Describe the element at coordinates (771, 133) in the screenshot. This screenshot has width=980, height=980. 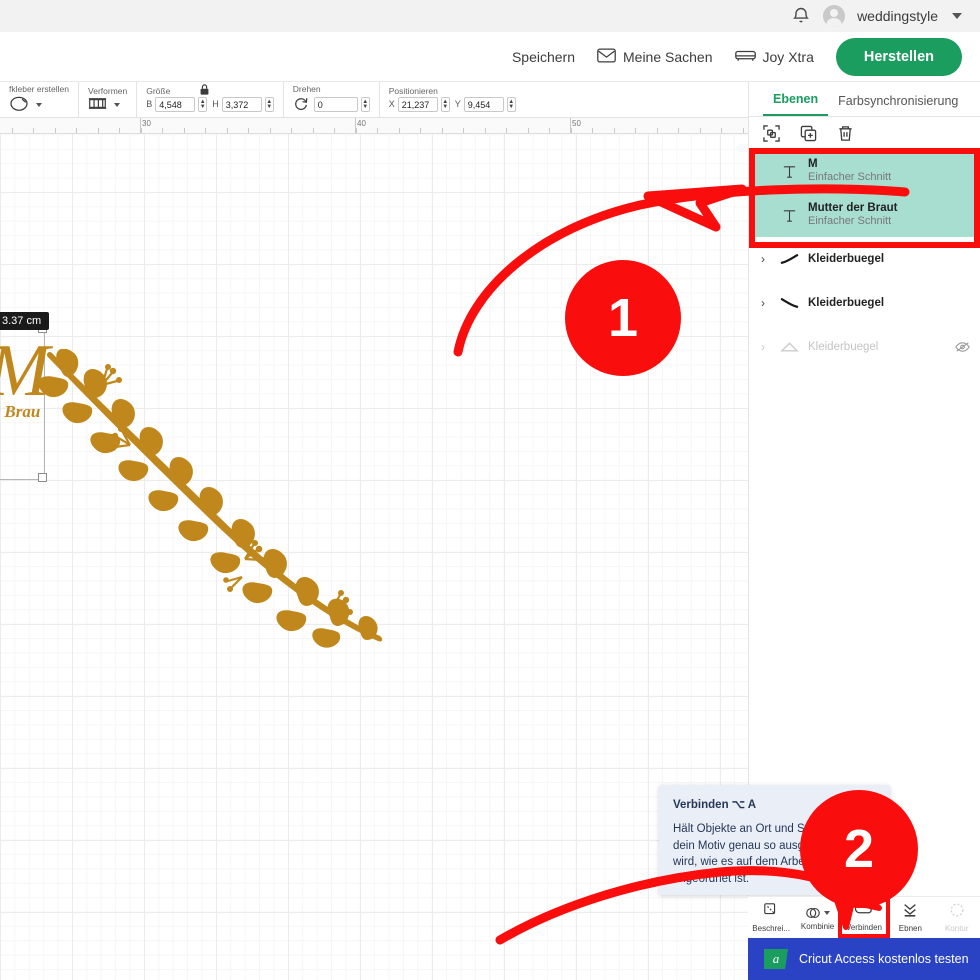
I see `group-icon` at that location.